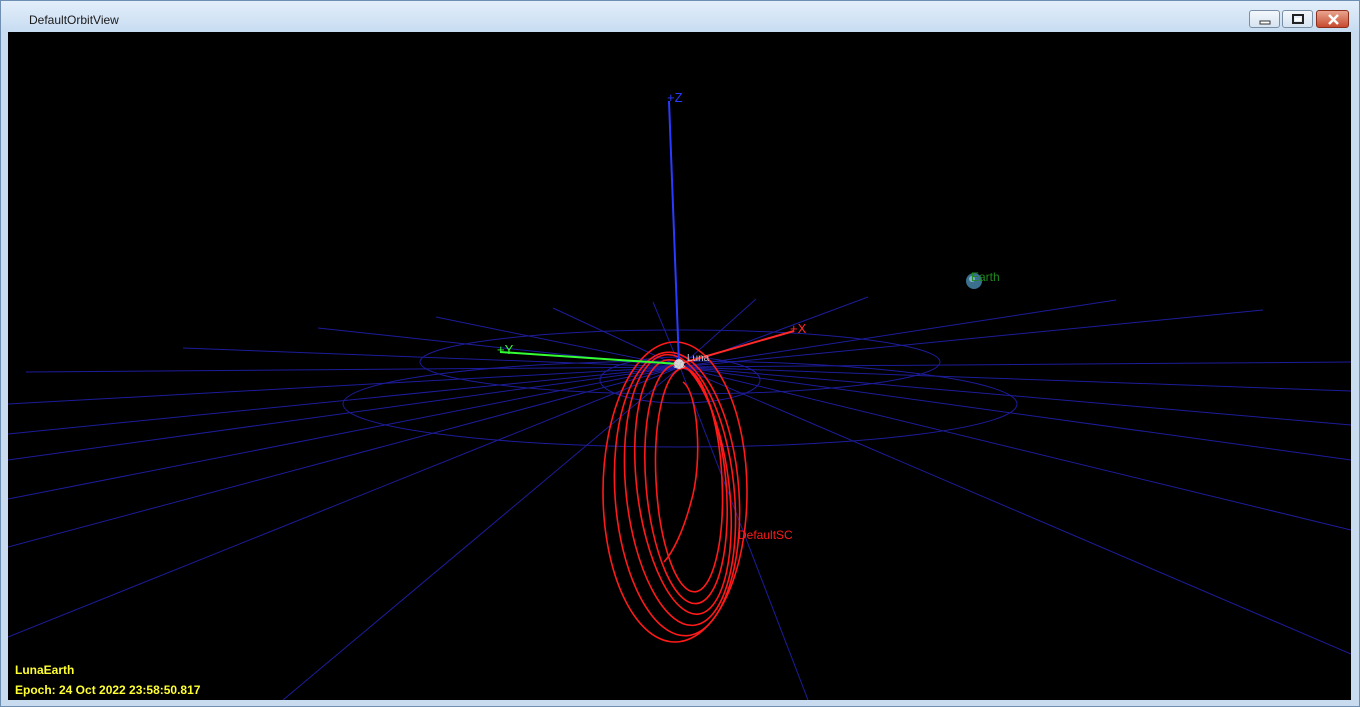  What do you see at coordinates (674, 232) in the screenshot?
I see `z-axis-line` at bounding box center [674, 232].